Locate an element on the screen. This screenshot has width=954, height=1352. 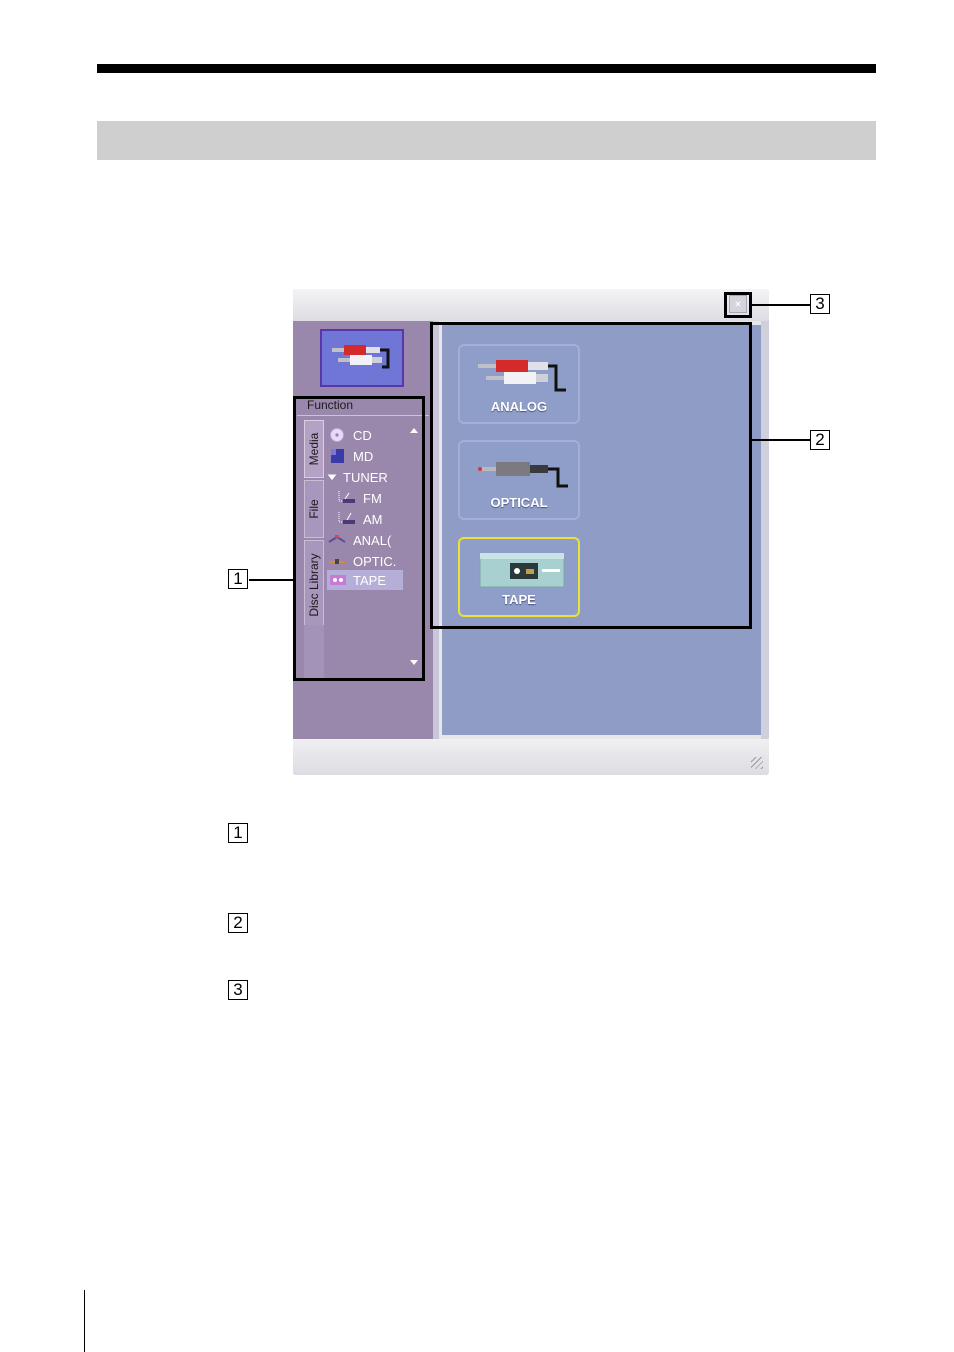
top-rule is located at coordinates (486, 68).